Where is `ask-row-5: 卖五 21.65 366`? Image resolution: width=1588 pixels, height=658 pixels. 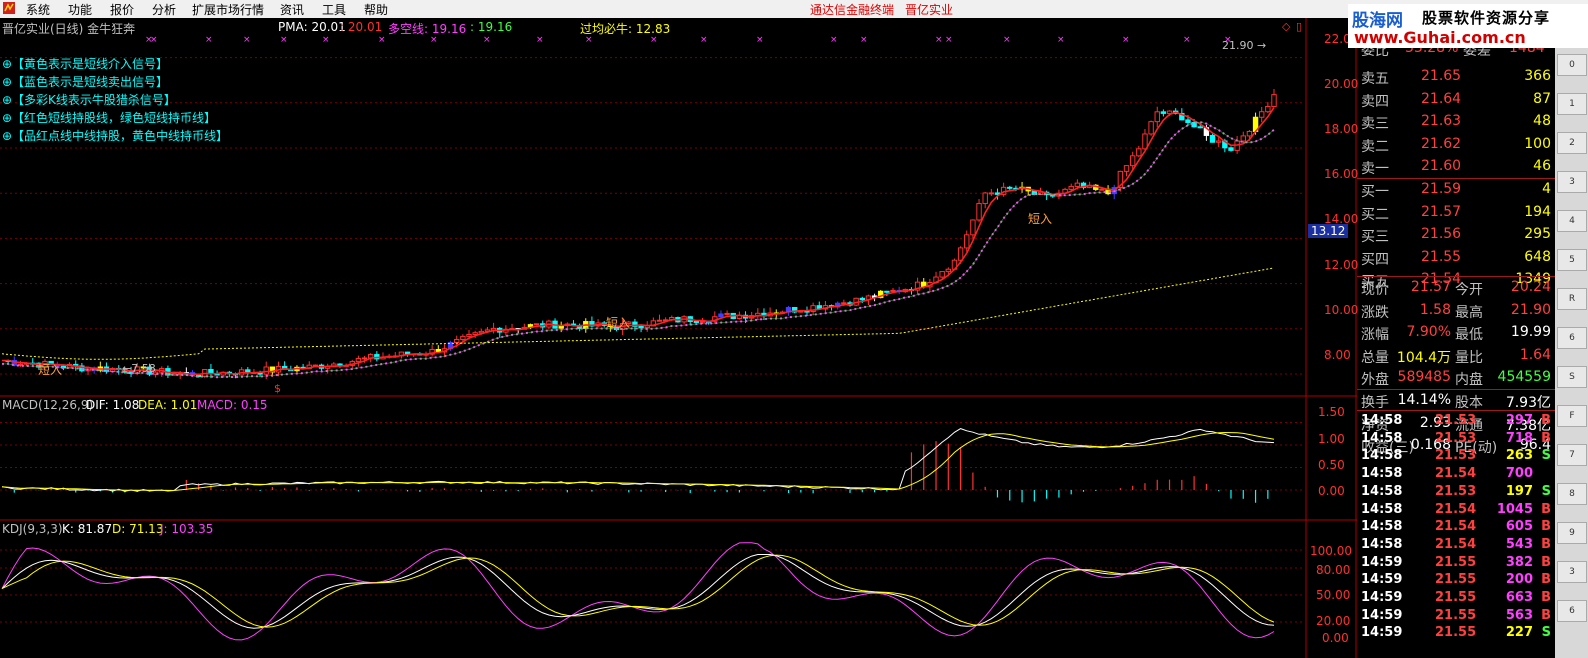 ask-row-5: 卖五 21.65 366 is located at coordinates (1456, 76).